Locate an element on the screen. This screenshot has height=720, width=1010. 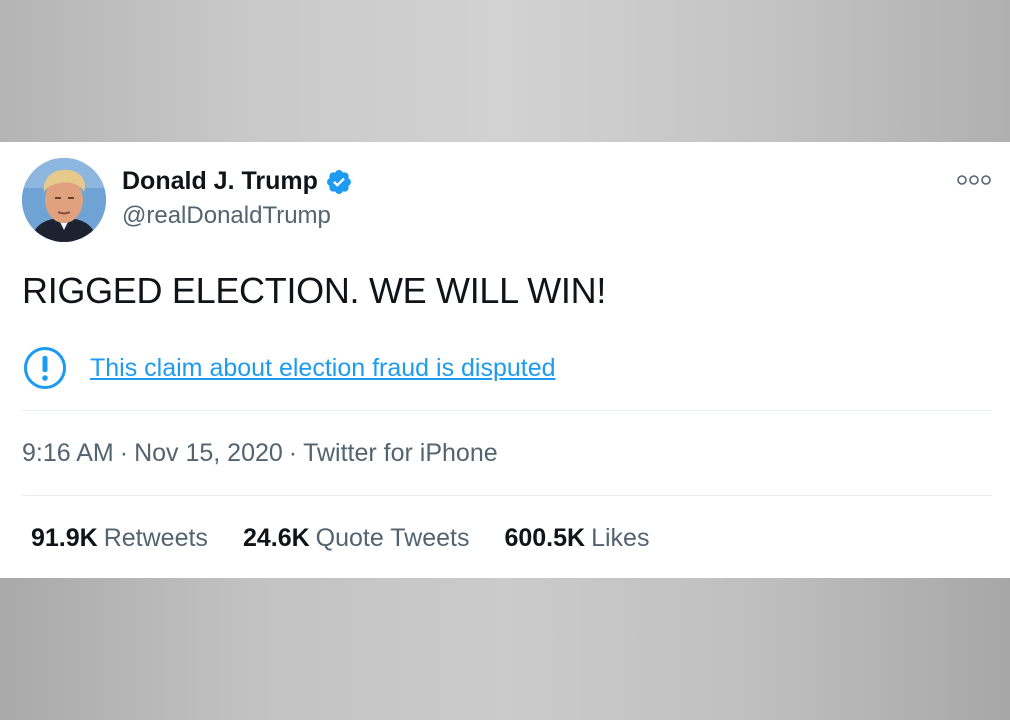
stat-value: 24.6K is located at coordinates (276, 538).